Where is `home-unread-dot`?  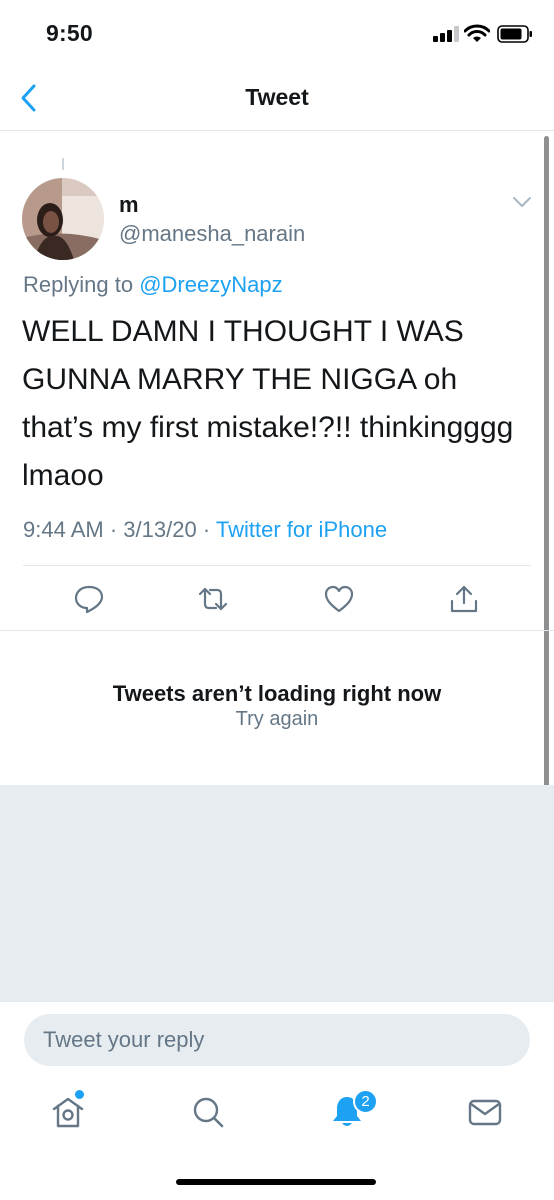
home-unread-dot is located at coordinates (79, 1094).